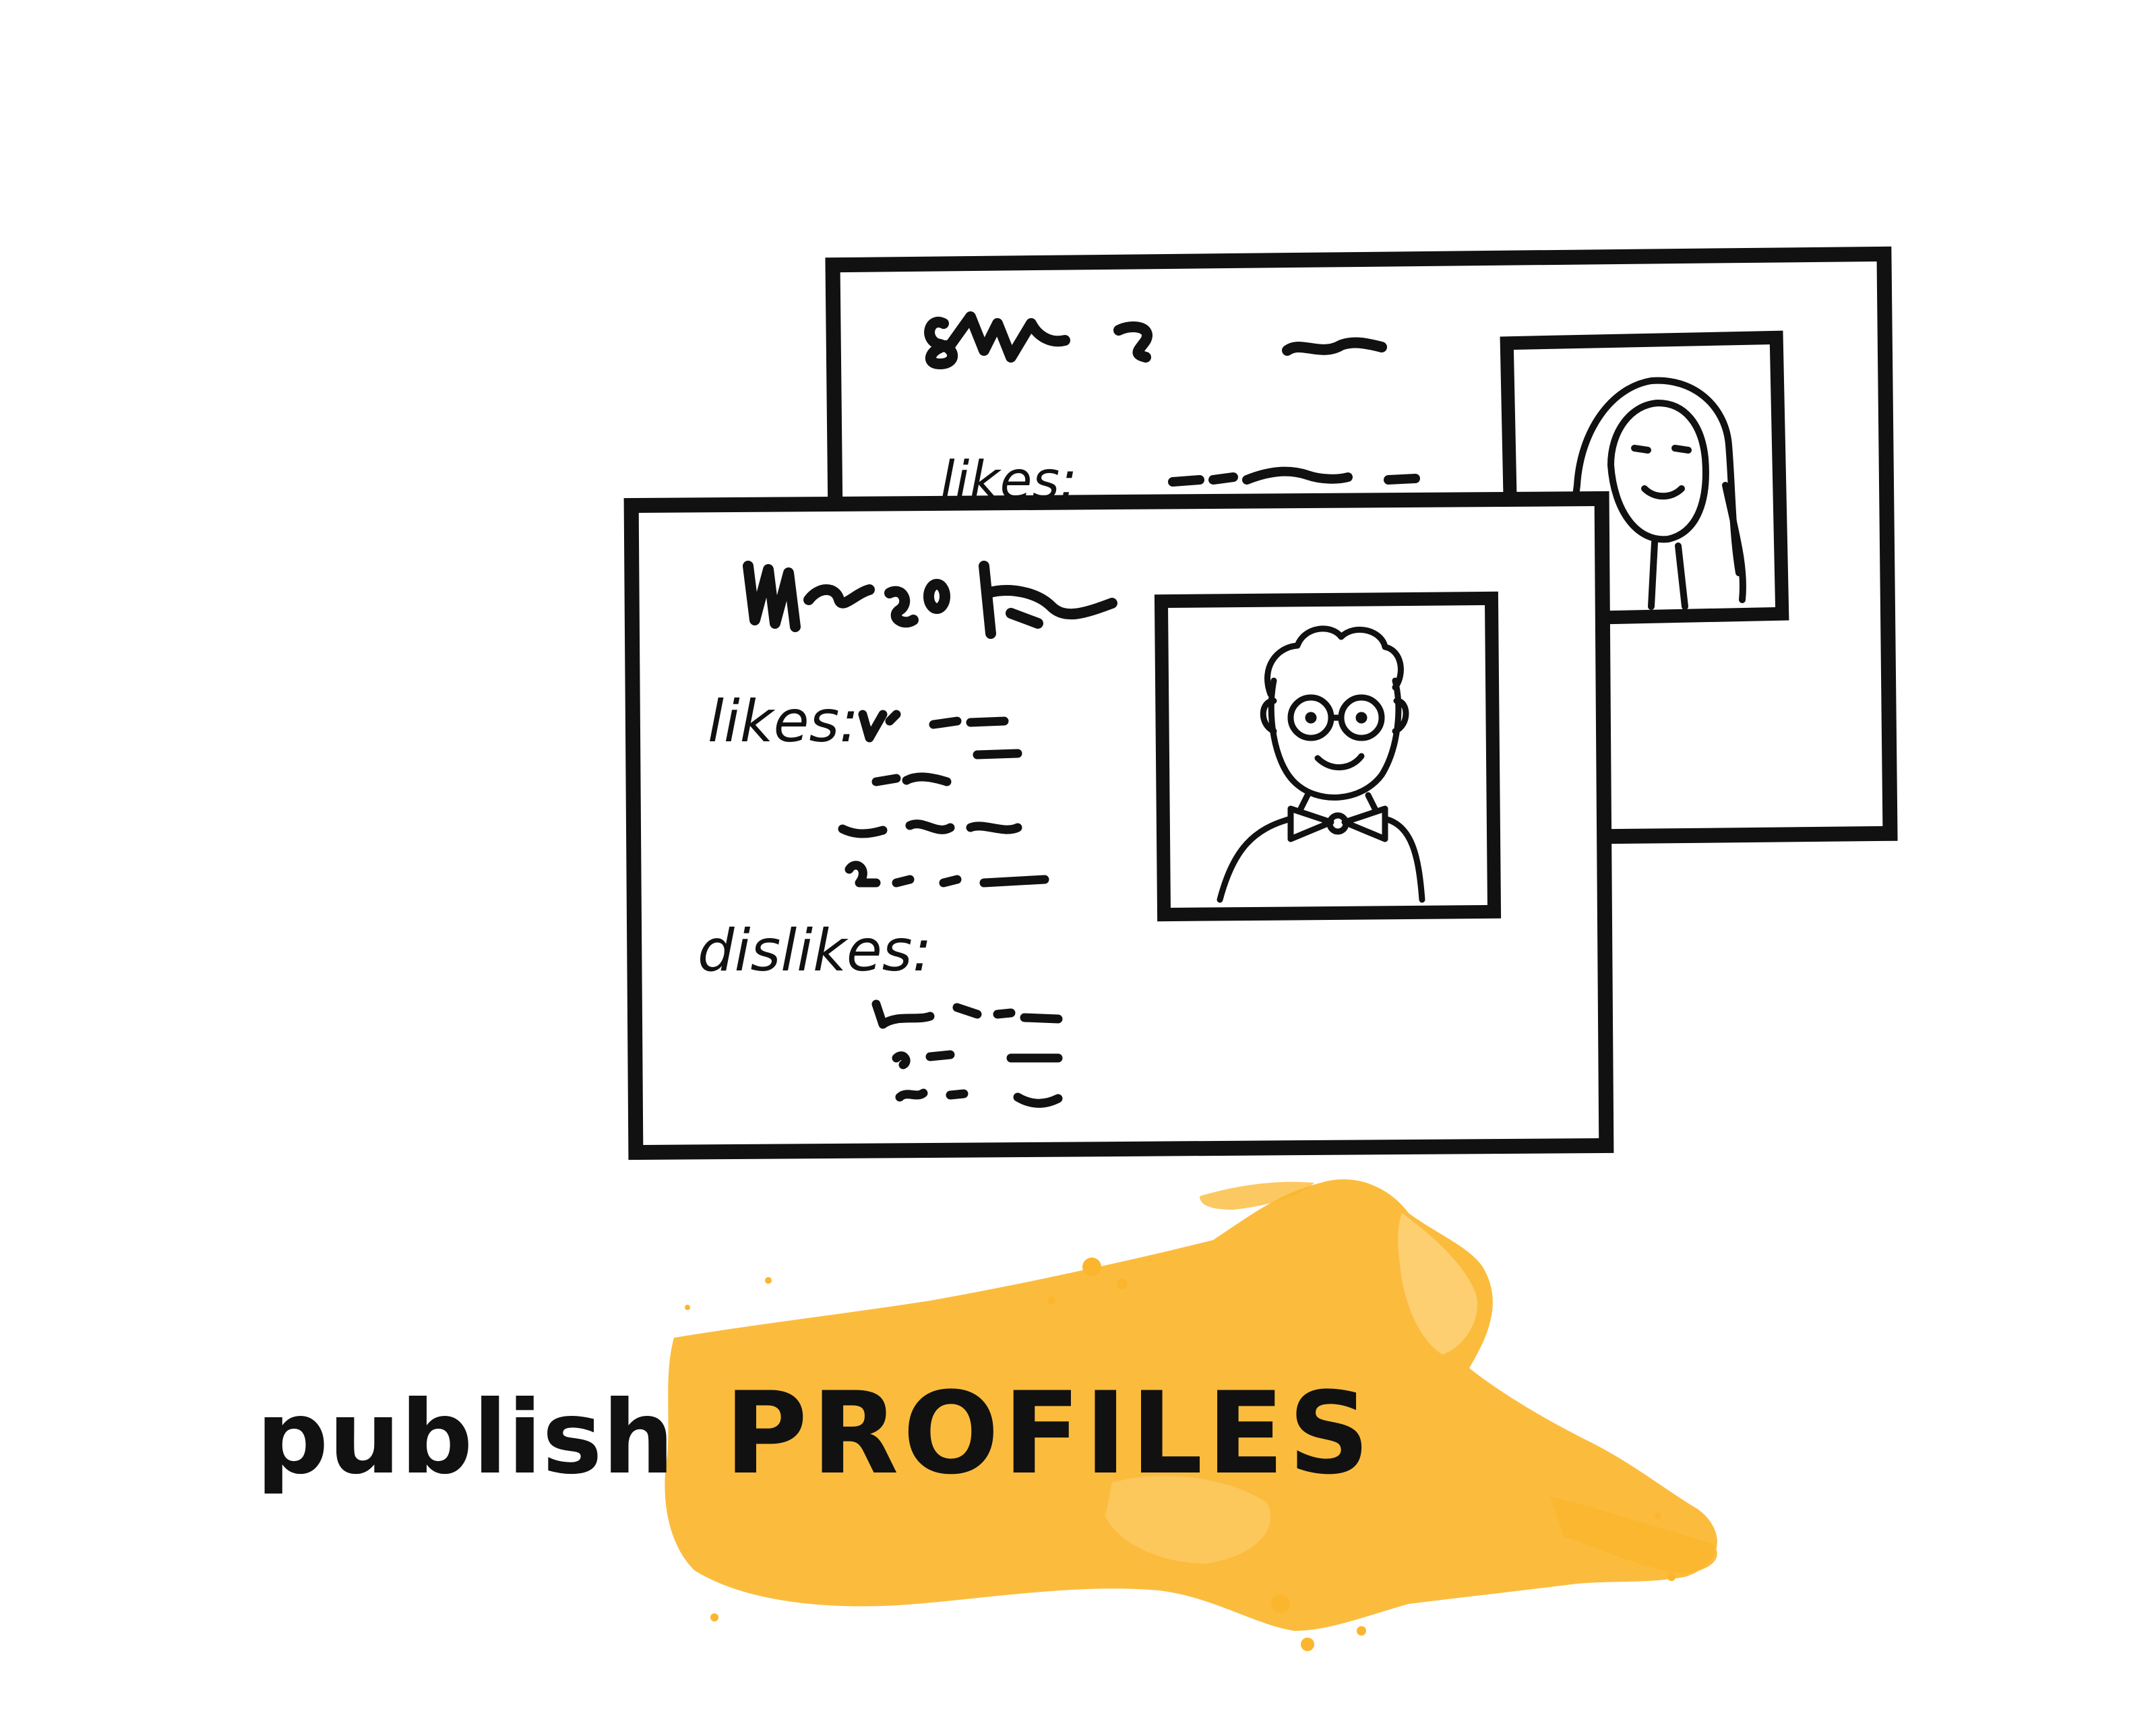  What do you see at coordinates (465, 1438) in the screenshot?
I see `caption-publish: publish` at bounding box center [465, 1438].